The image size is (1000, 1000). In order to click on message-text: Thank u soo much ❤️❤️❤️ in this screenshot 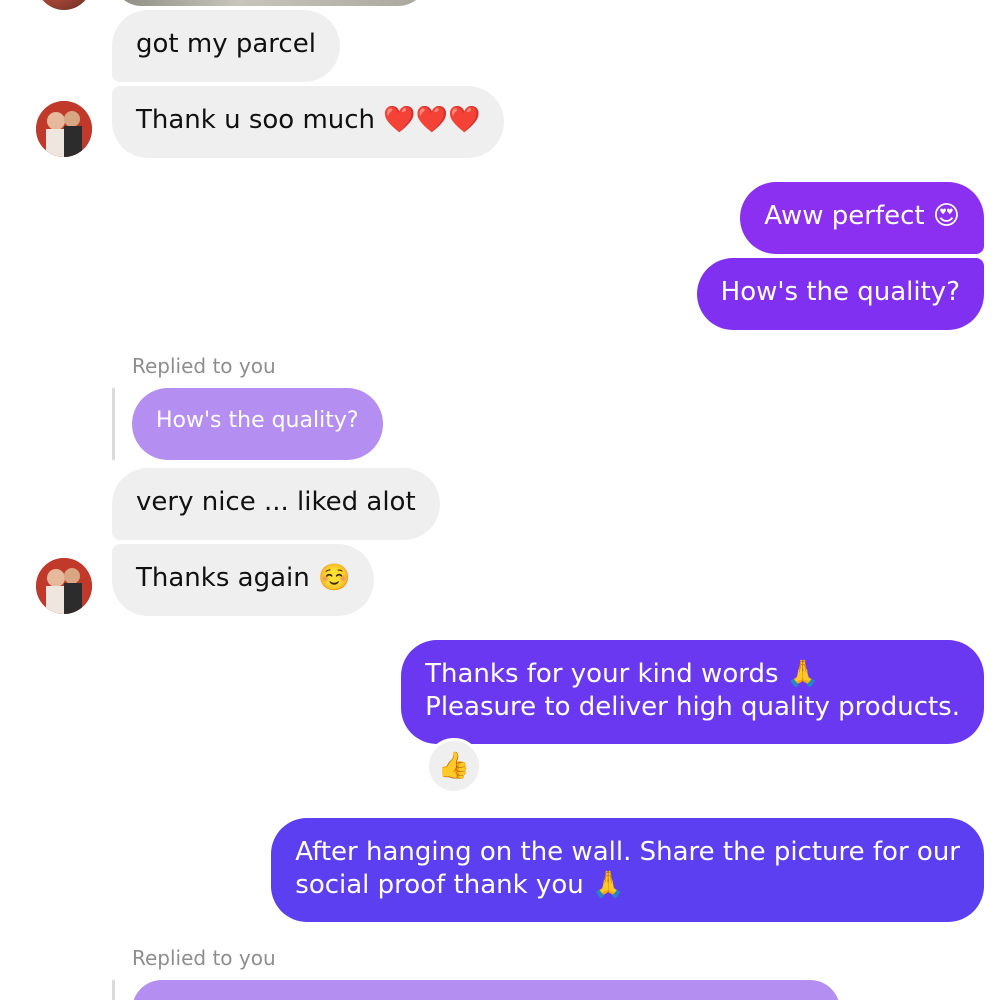, I will do `click(308, 120)`.